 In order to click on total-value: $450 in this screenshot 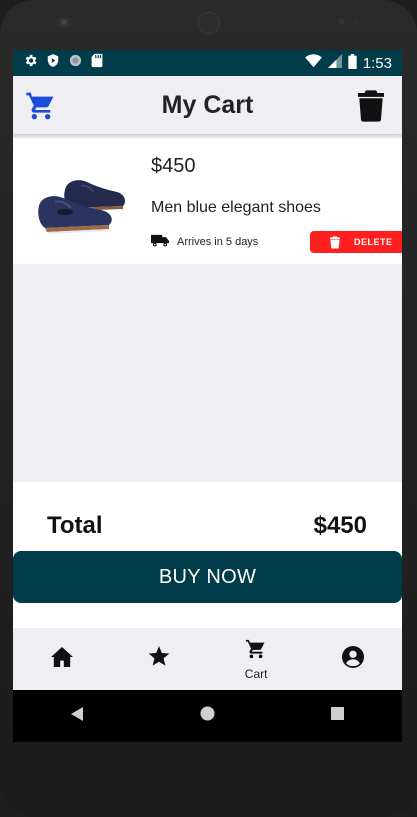, I will do `click(340, 525)`.